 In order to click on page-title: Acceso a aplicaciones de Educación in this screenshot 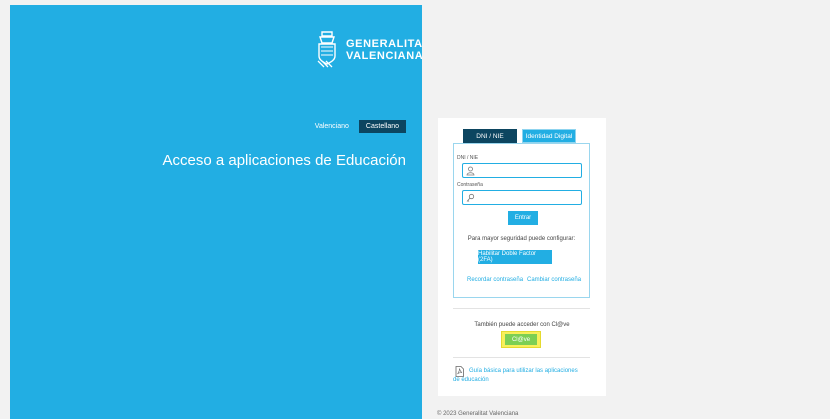, I will do `click(284, 160)`.